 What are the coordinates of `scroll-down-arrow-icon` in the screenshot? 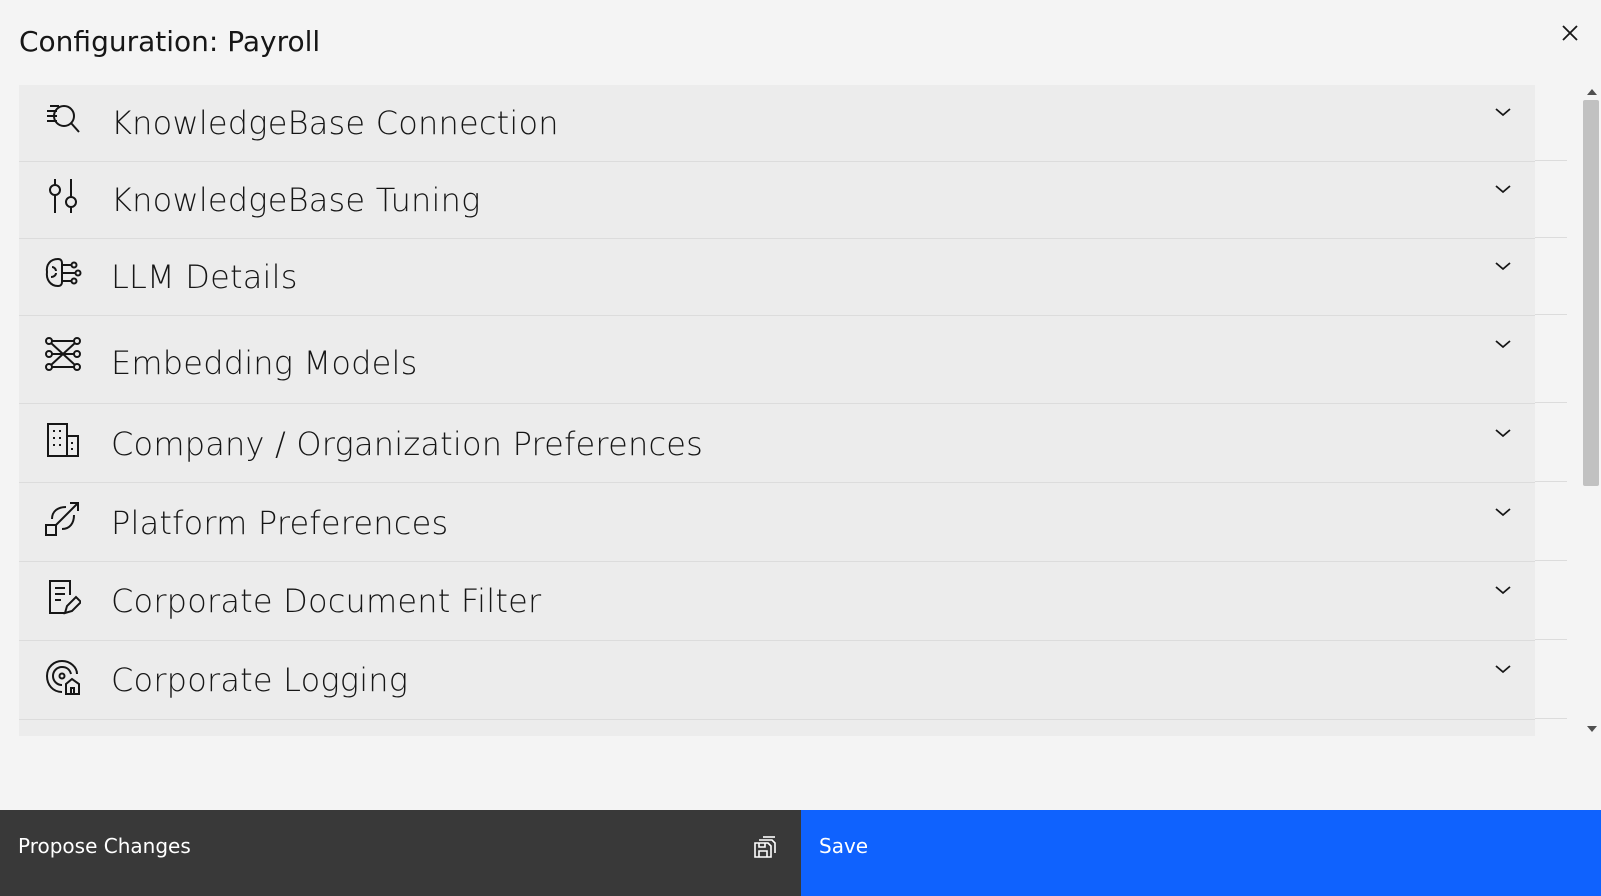 It's located at (1591, 729).